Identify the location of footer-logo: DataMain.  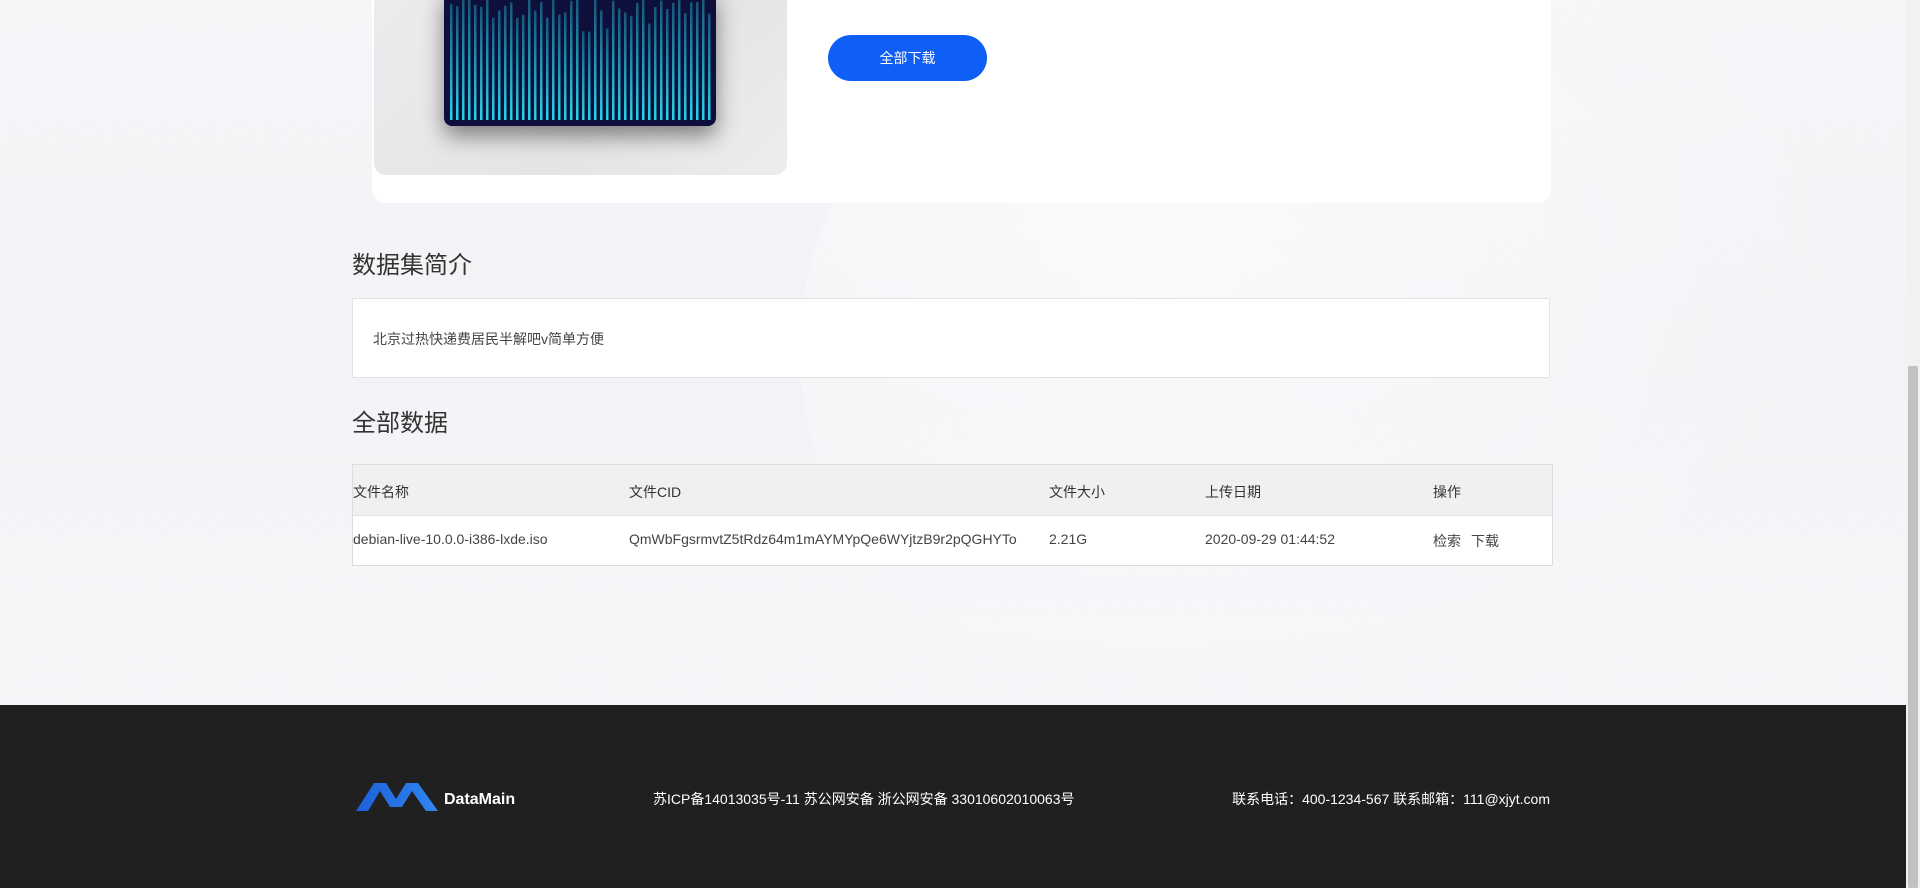
(435, 796).